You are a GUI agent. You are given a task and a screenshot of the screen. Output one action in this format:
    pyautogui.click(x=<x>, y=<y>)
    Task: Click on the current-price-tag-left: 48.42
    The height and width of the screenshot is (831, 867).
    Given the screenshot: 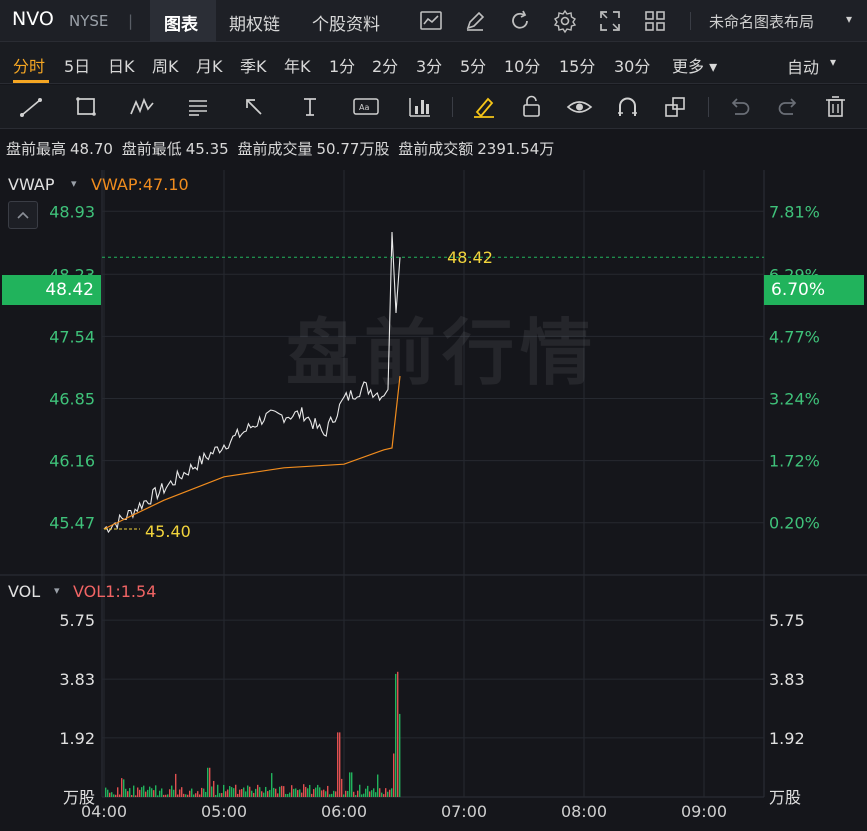 What is the action you would take?
    pyautogui.click(x=51, y=290)
    